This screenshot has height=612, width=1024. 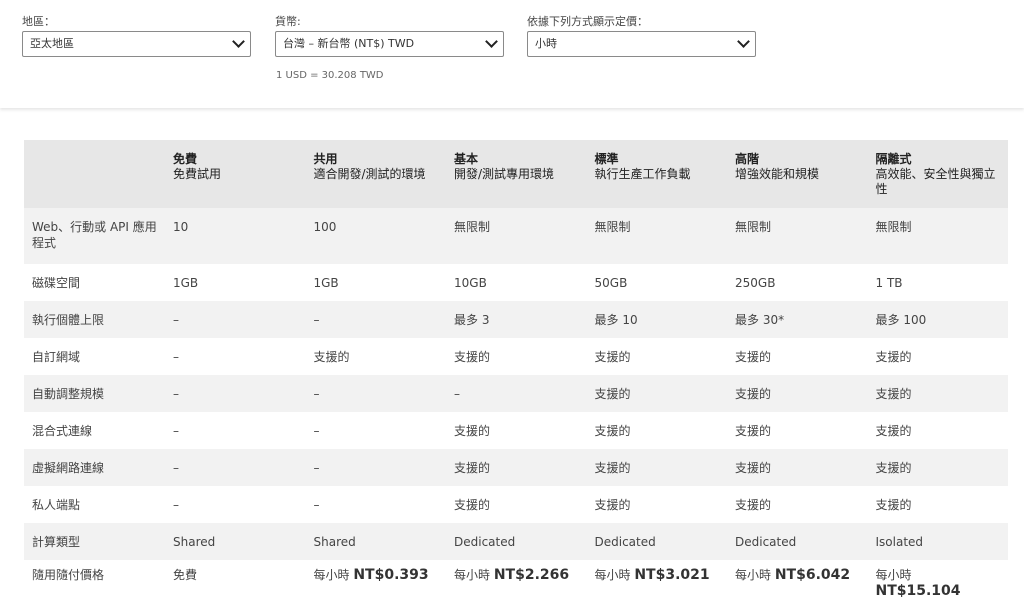 What do you see at coordinates (587, 21) in the screenshot?
I see `display-label: 依據下列方式顯示定價：` at bounding box center [587, 21].